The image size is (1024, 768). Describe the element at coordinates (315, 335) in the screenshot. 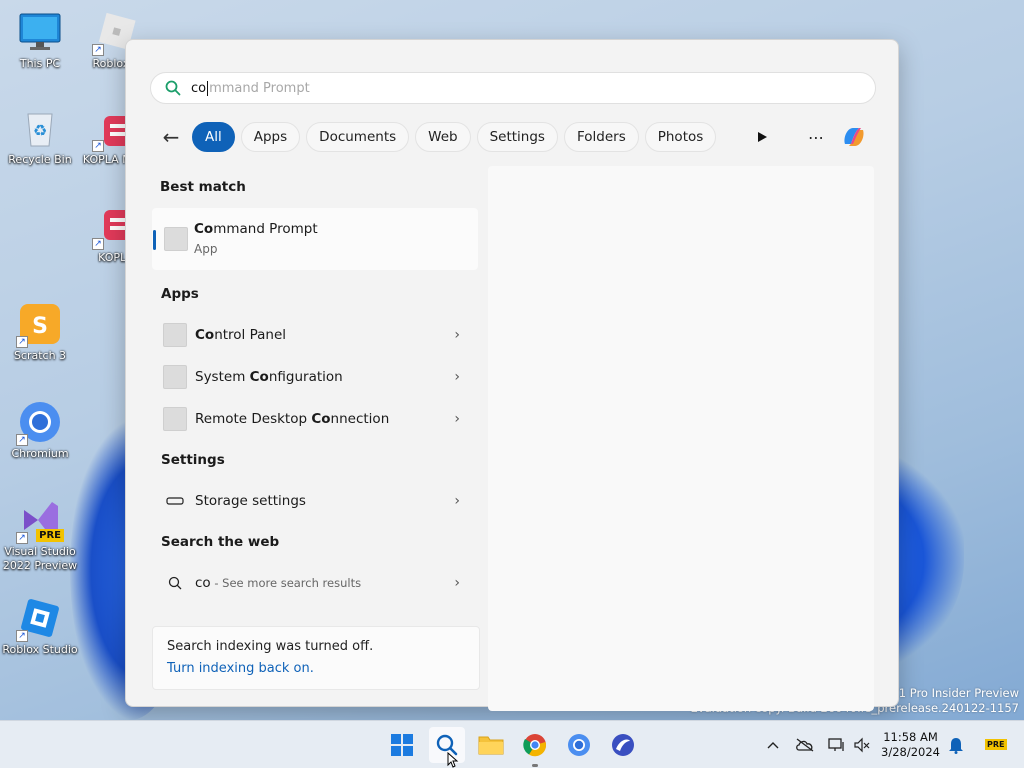

I see `app-result-control-panel: Control Panel ›` at that location.